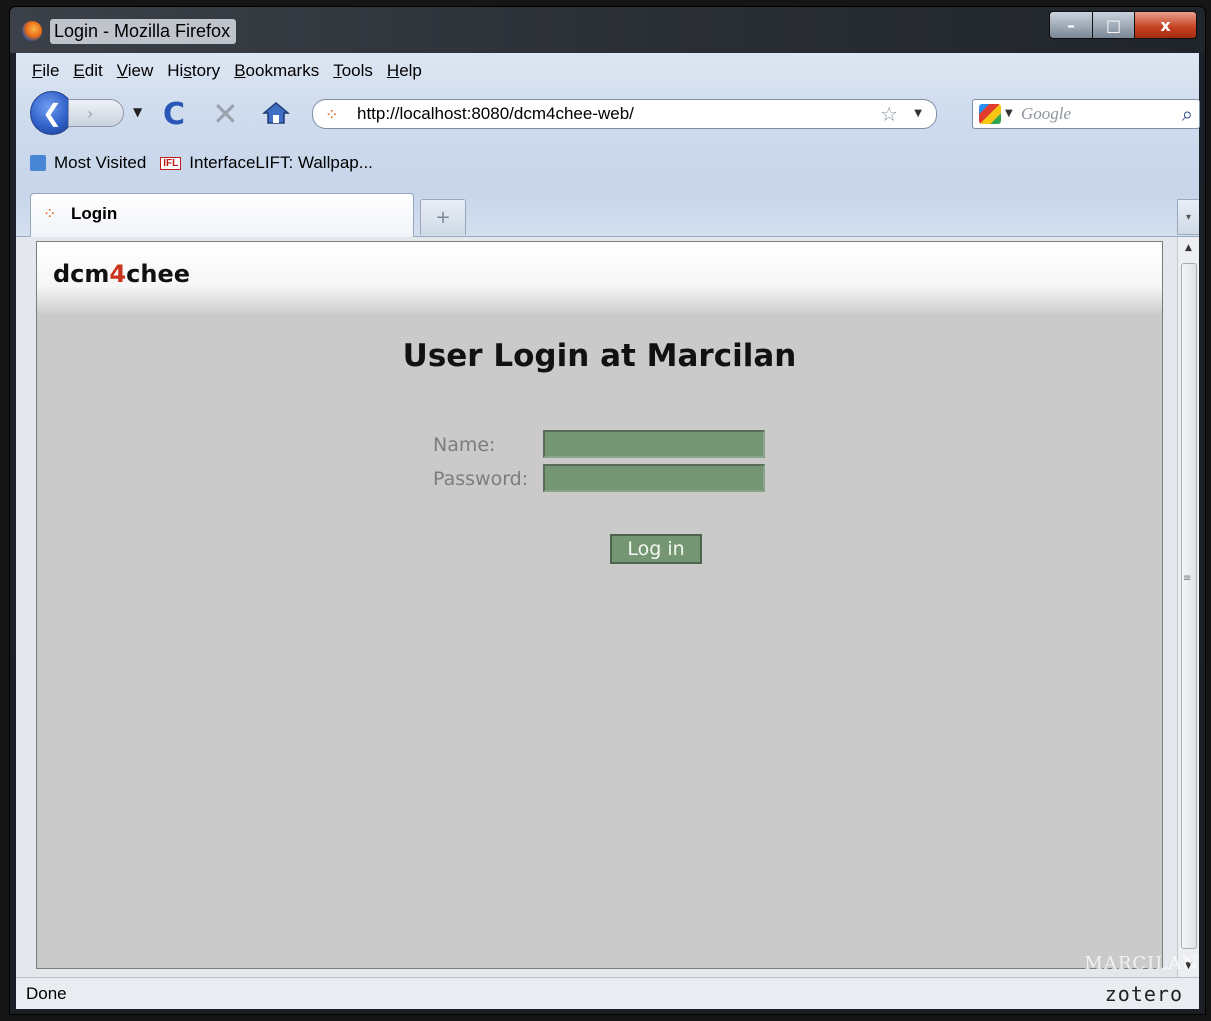  Describe the element at coordinates (889, 114) in the screenshot. I see `bookmark-star-icon: ☆` at that location.